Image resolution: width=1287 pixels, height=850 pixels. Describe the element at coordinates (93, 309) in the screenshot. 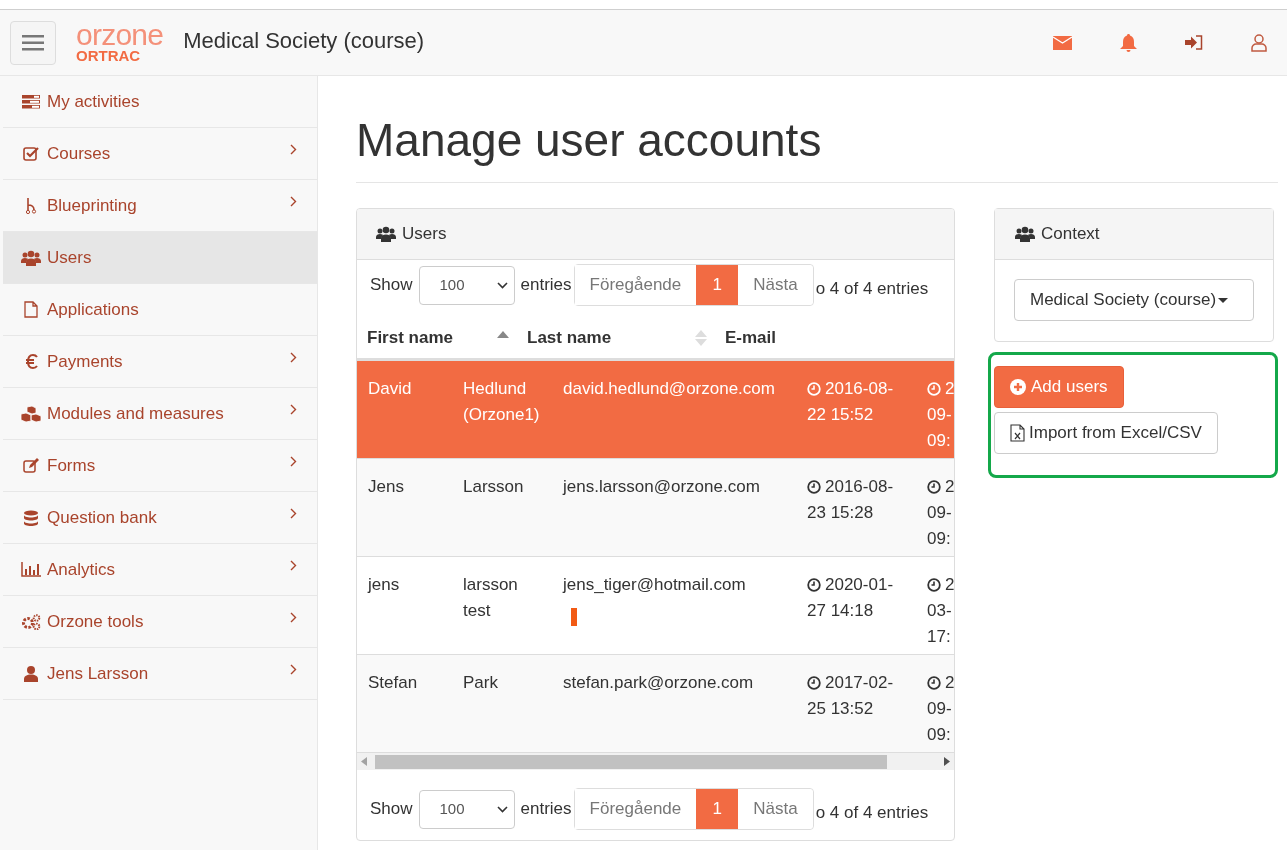

I see `sidebar-item-label: Applications` at that location.